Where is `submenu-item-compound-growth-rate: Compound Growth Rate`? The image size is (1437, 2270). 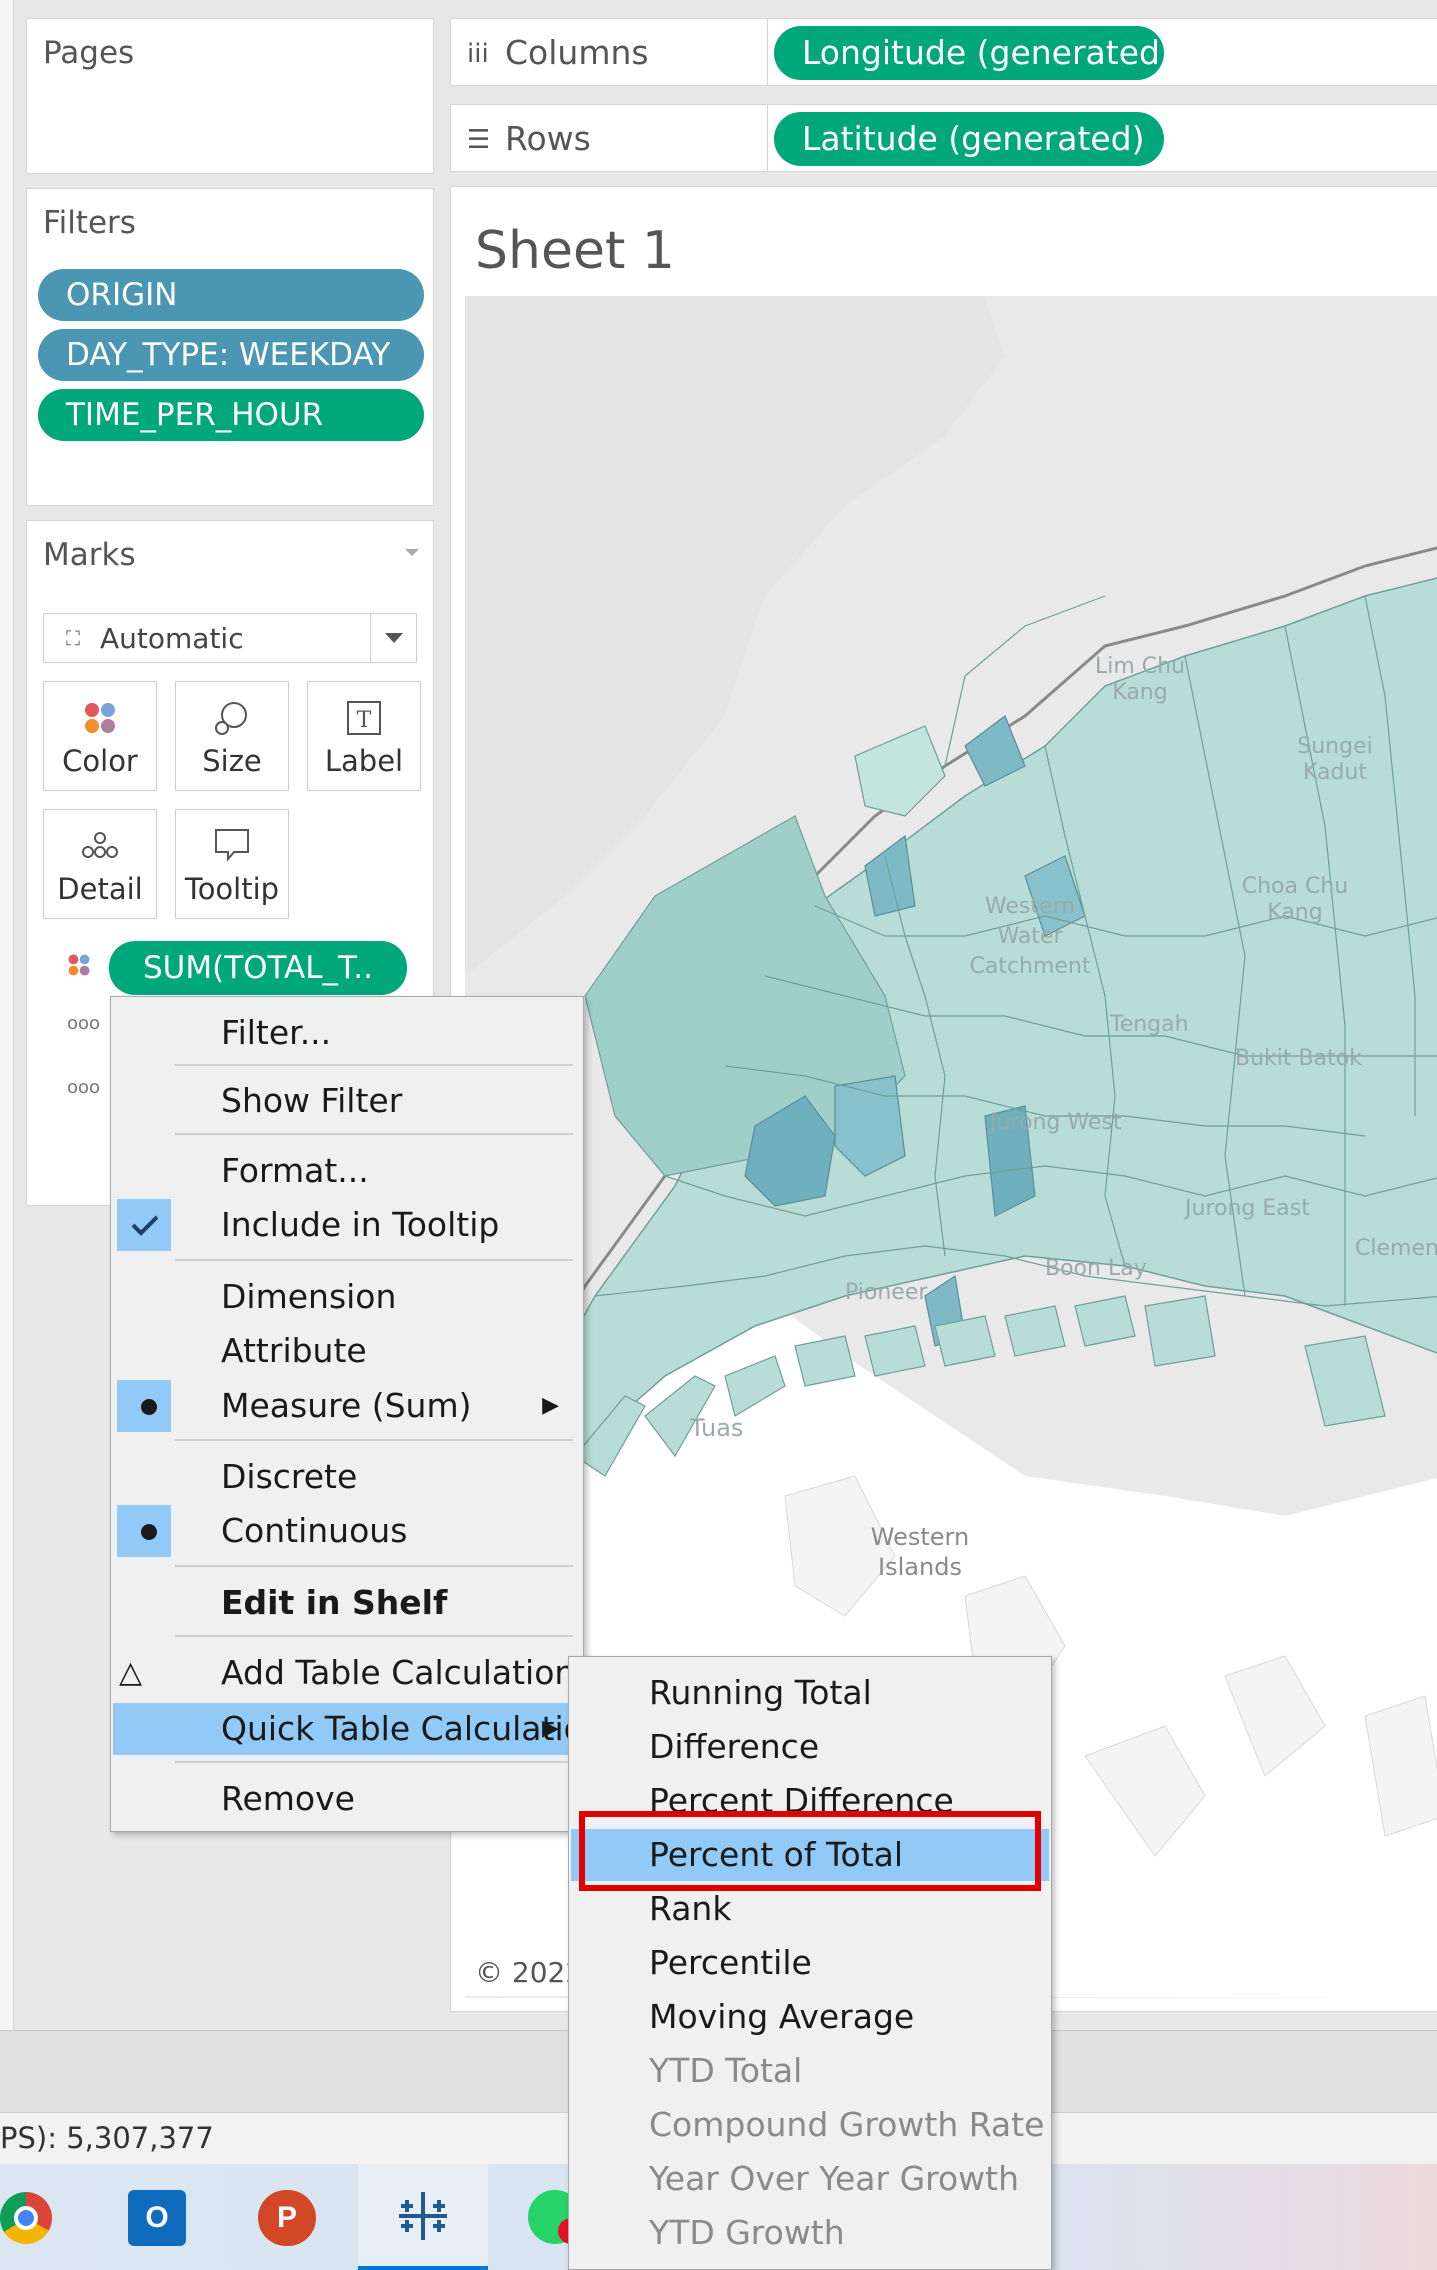
submenu-item-compound-growth-rate: Compound Growth Rate is located at coordinates (810, 2125).